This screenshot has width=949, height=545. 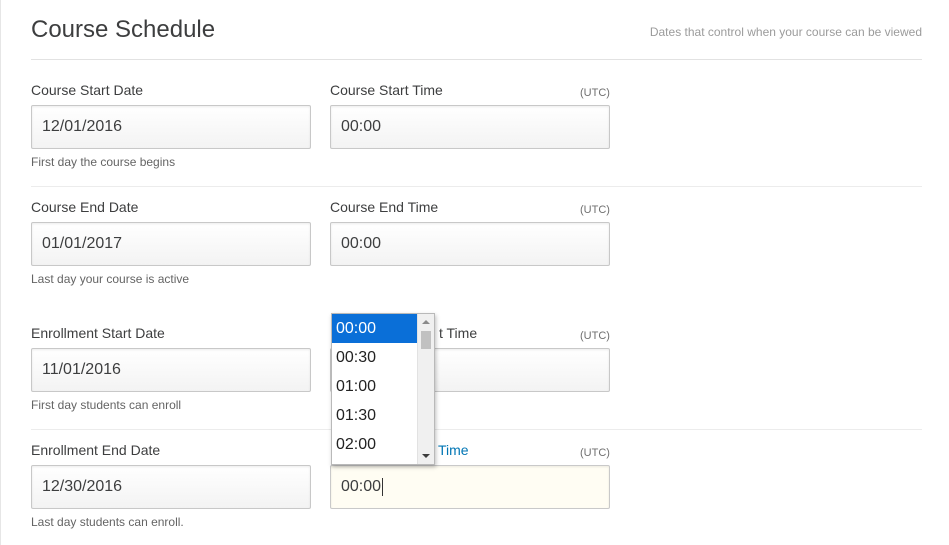 I want to click on scrollbar-thumb, so click(x=426, y=340).